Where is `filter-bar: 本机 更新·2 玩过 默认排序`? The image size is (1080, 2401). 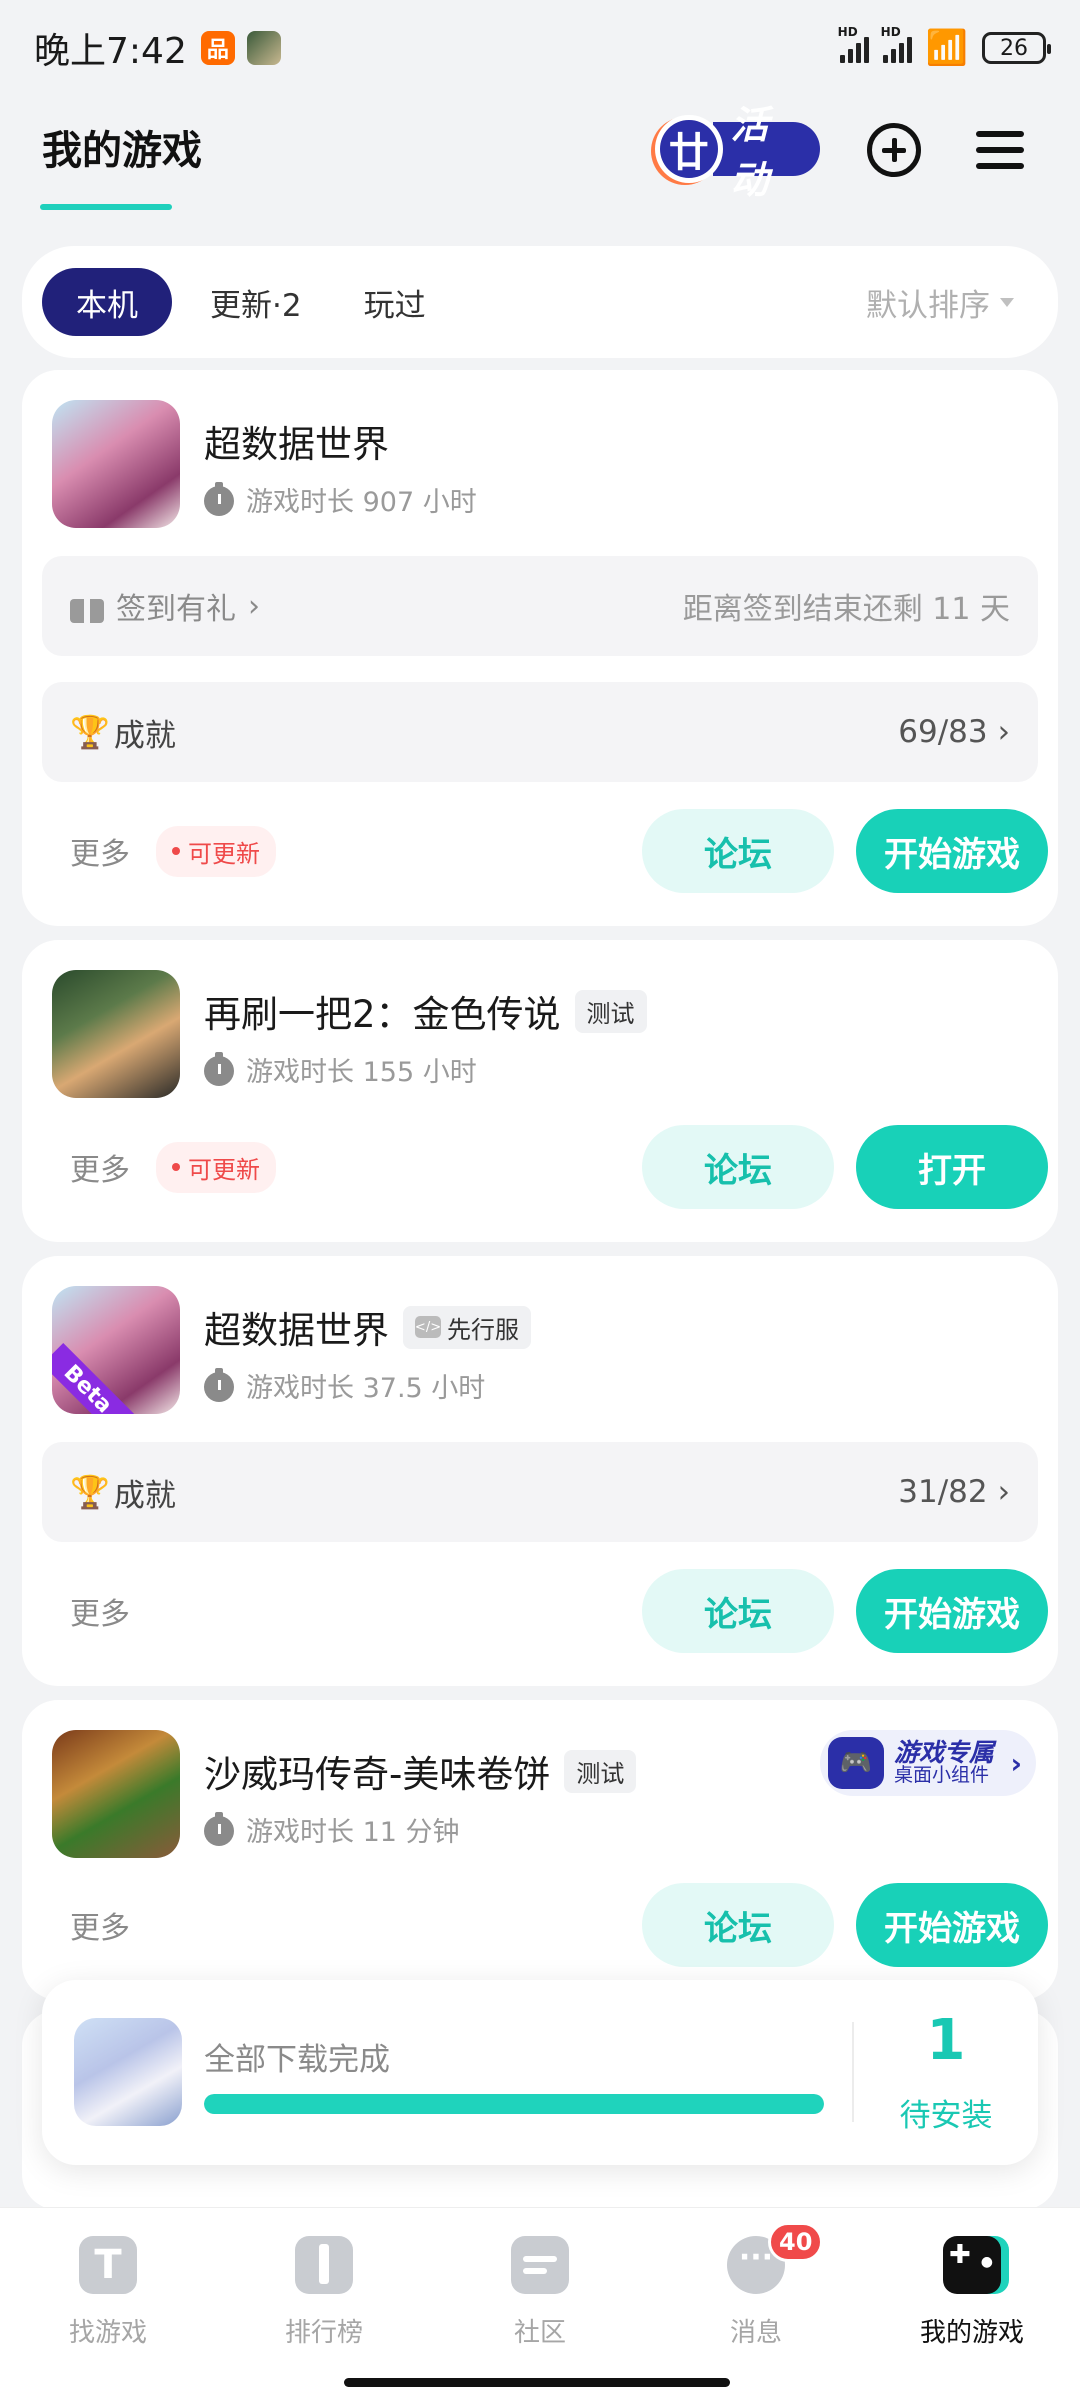
filter-bar: 本机 更新·2 玩过 默认排序 is located at coordinates (540, 302).